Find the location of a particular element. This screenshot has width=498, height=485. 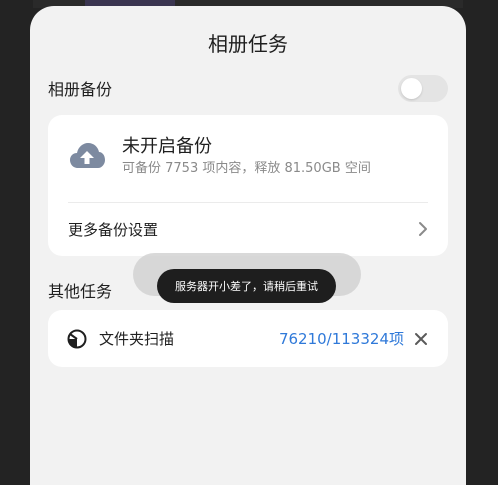

chevron-right-icon is located at coordinates (423, 229).